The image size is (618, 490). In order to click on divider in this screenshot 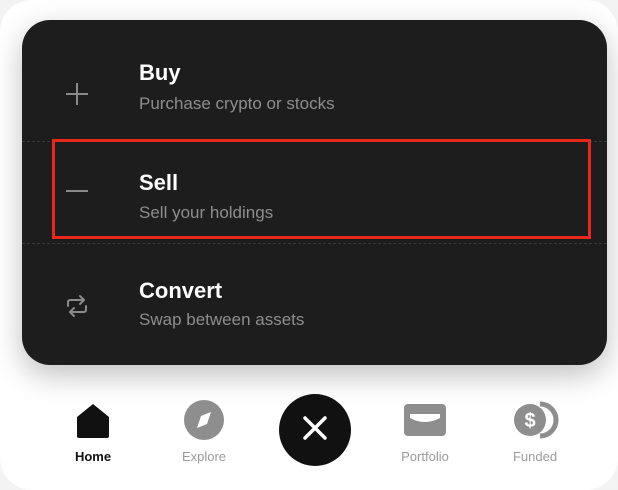, I will do `click(314, 243)`.